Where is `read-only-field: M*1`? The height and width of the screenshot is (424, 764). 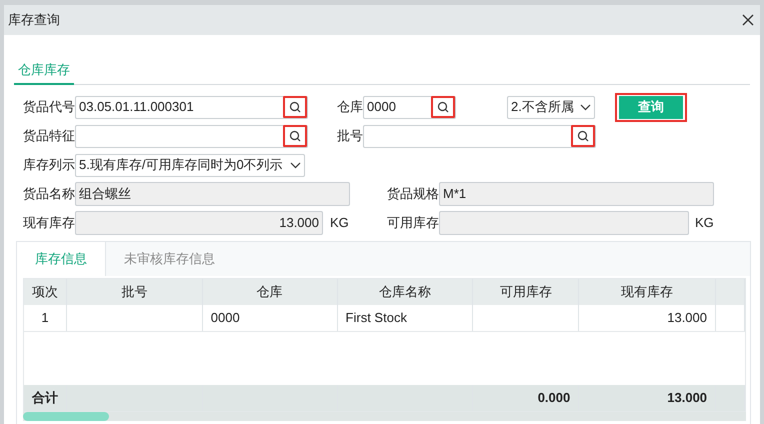
read-only-field: M*1 is located at coordinates (576, 194).